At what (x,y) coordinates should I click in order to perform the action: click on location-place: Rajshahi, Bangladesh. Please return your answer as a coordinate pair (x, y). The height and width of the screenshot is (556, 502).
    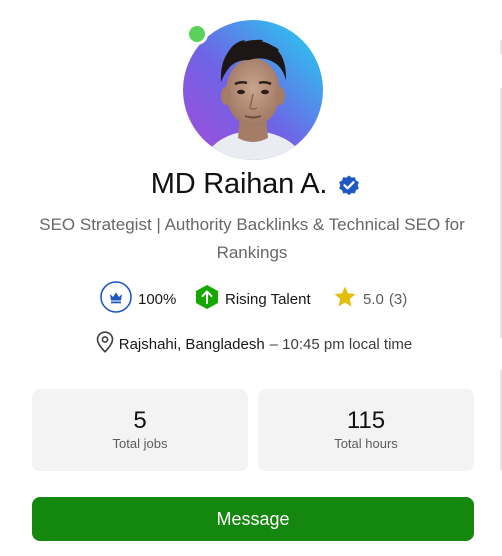
    Looking at the image, I should click on (191, 344).